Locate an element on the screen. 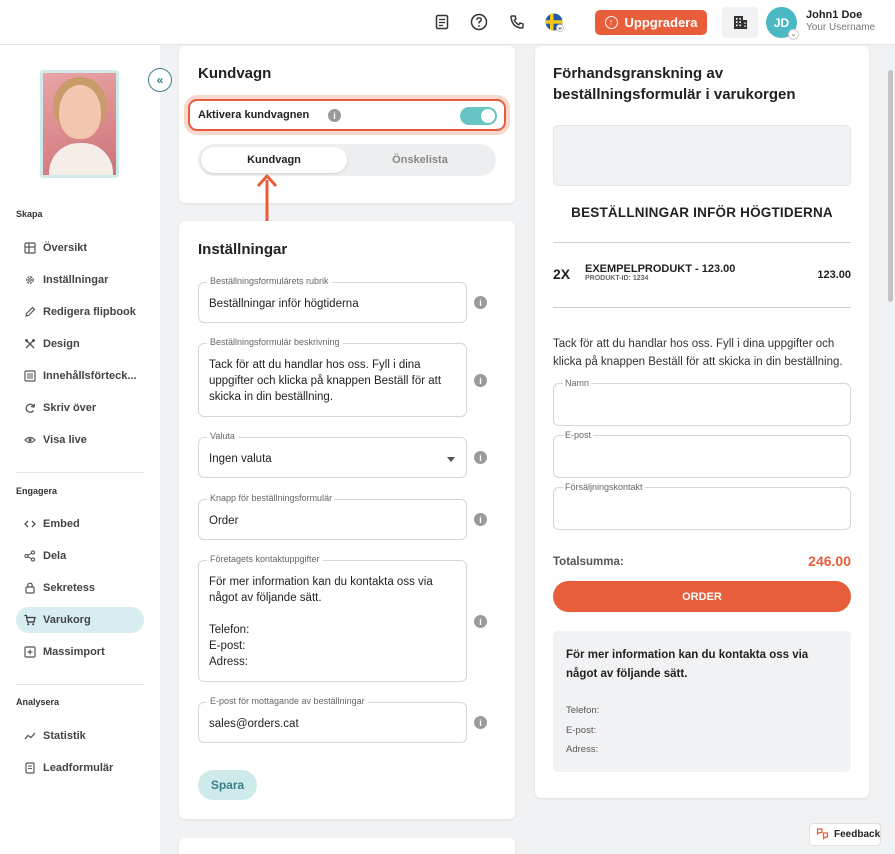 Image resolution: width=895 pixels, height=854 pixels. sidebar-item-installningar: Inställningar is located at coordinates (80, 280).